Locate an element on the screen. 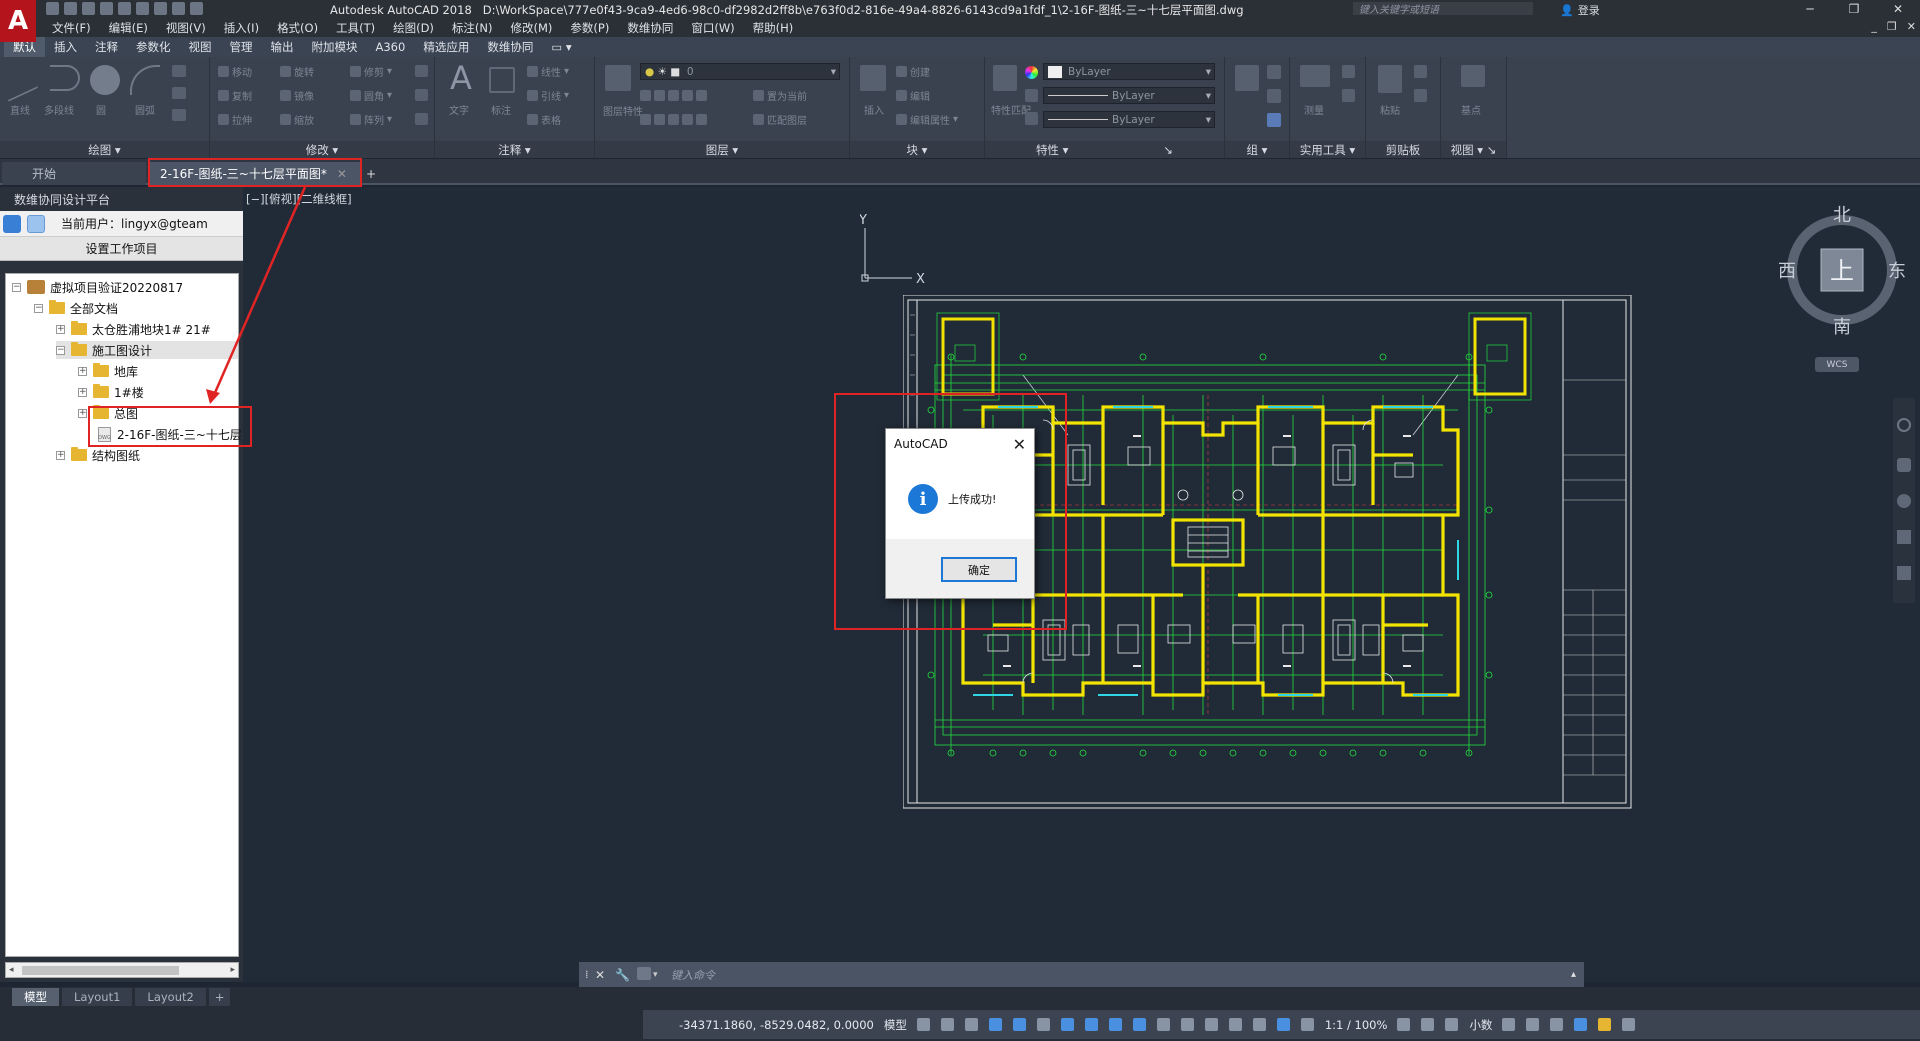 This screenshot has width=1920, height=1041. group-properties-label: 特性 ▾ ↘ is located at coordinates (1104, 149).